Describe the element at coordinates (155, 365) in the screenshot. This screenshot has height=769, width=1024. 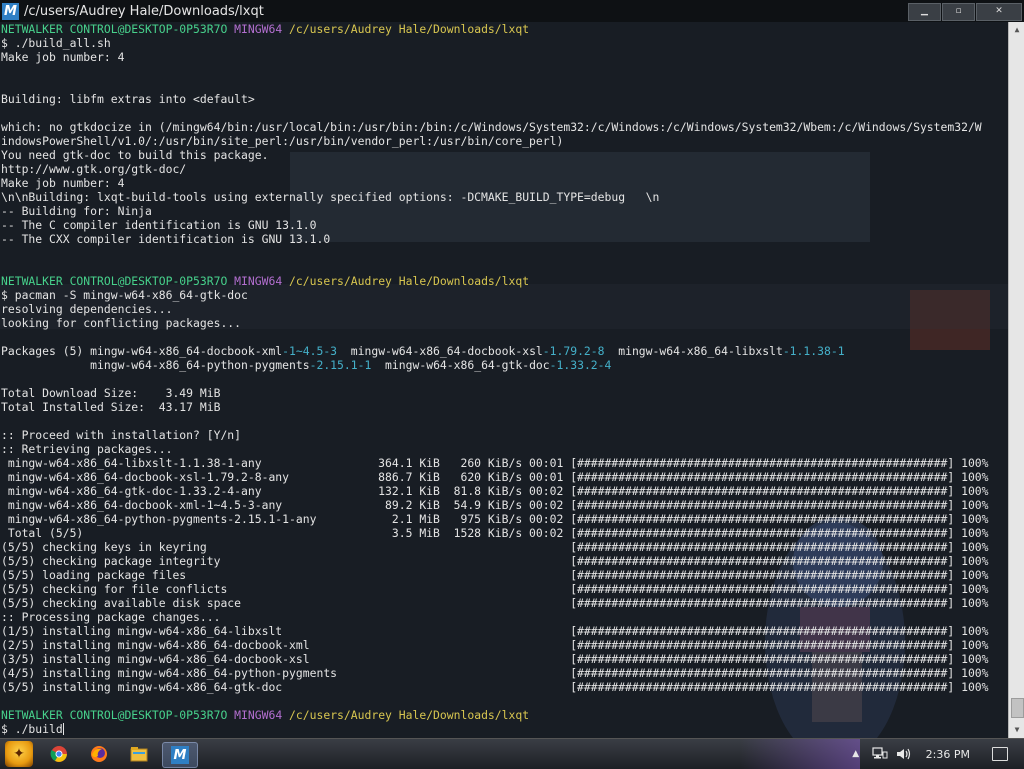
I see `terminal-line-segment: mingw-w64-x86_64-python-pygments` at that location.